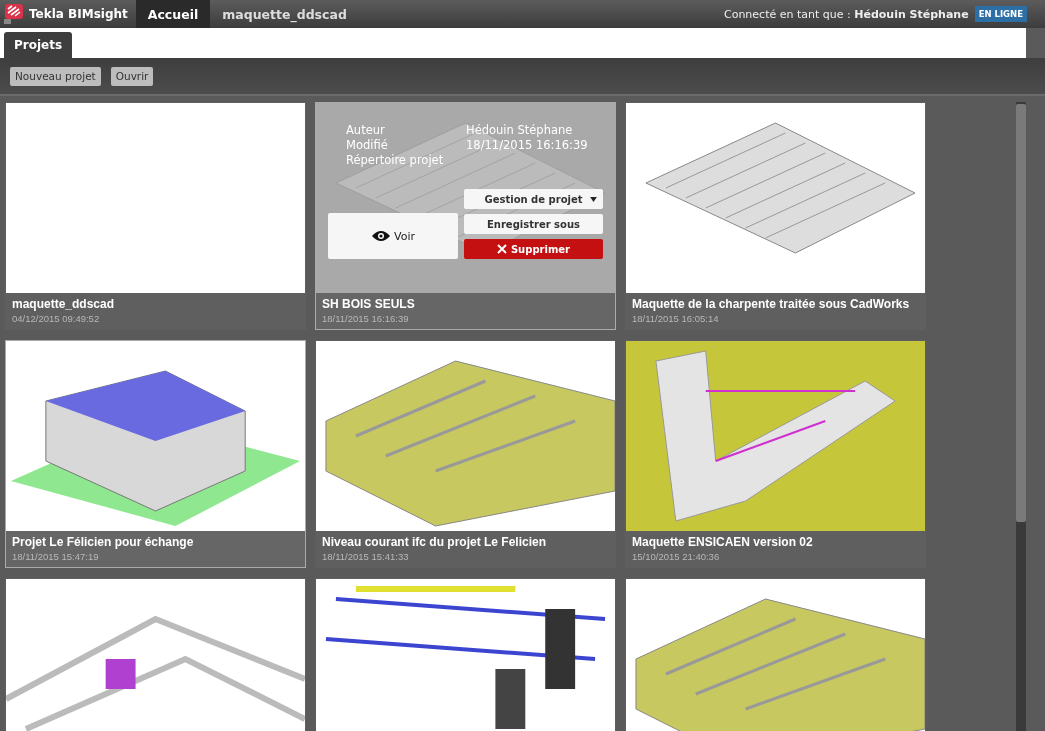 The width and height of the screenshot is (1045, 731). I want to click on project-date: 18/11/2015 16:05:14, so click(676, 318).